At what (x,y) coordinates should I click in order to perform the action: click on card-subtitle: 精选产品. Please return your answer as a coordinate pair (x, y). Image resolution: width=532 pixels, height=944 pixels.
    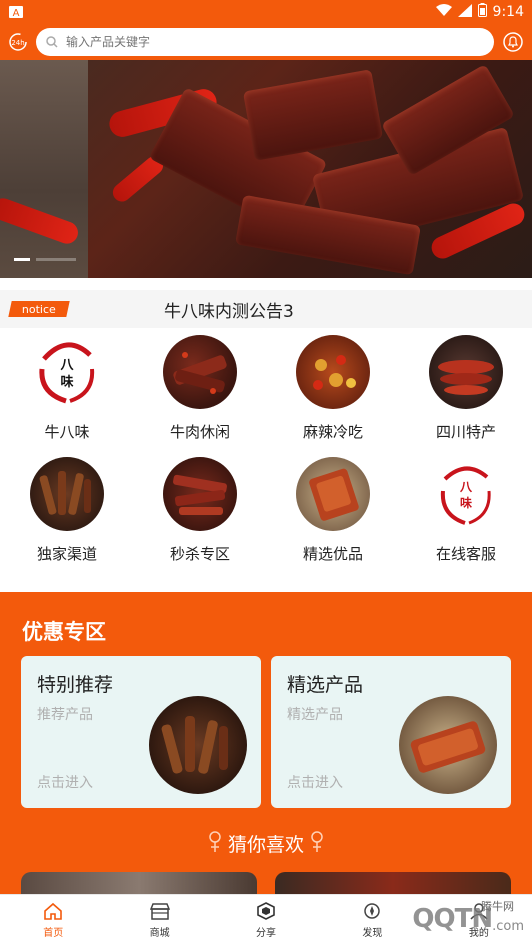
    Looking at the image, I should click on (315, 715).